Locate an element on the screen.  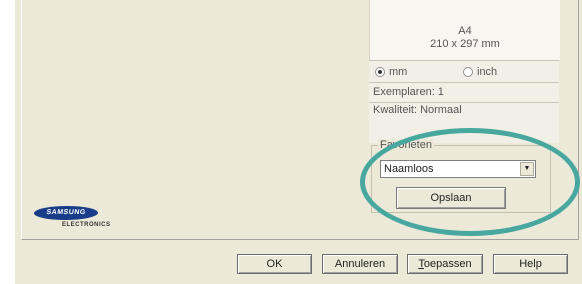
logo-subtitle: ELECTRONICS is located at coordinates (86, 225).